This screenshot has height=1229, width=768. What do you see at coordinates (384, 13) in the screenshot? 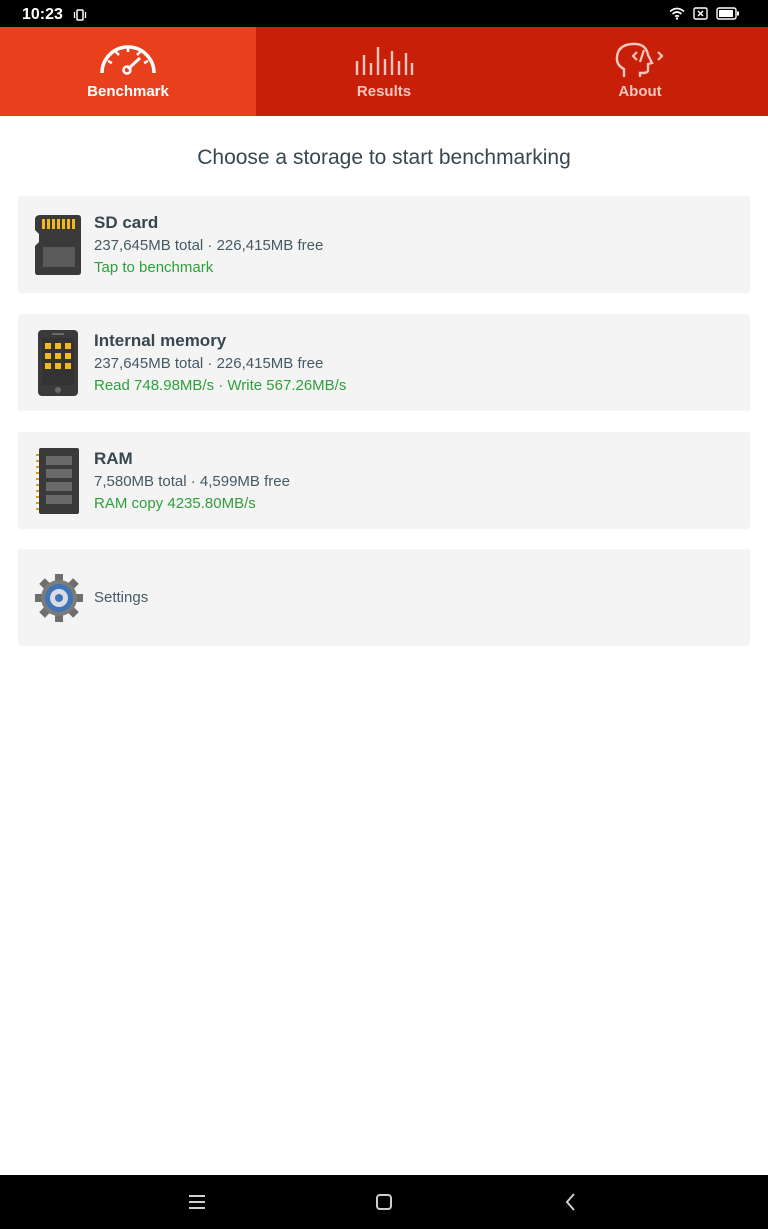
I see `status-bar: 10:23` at bounding box center [384, 13].